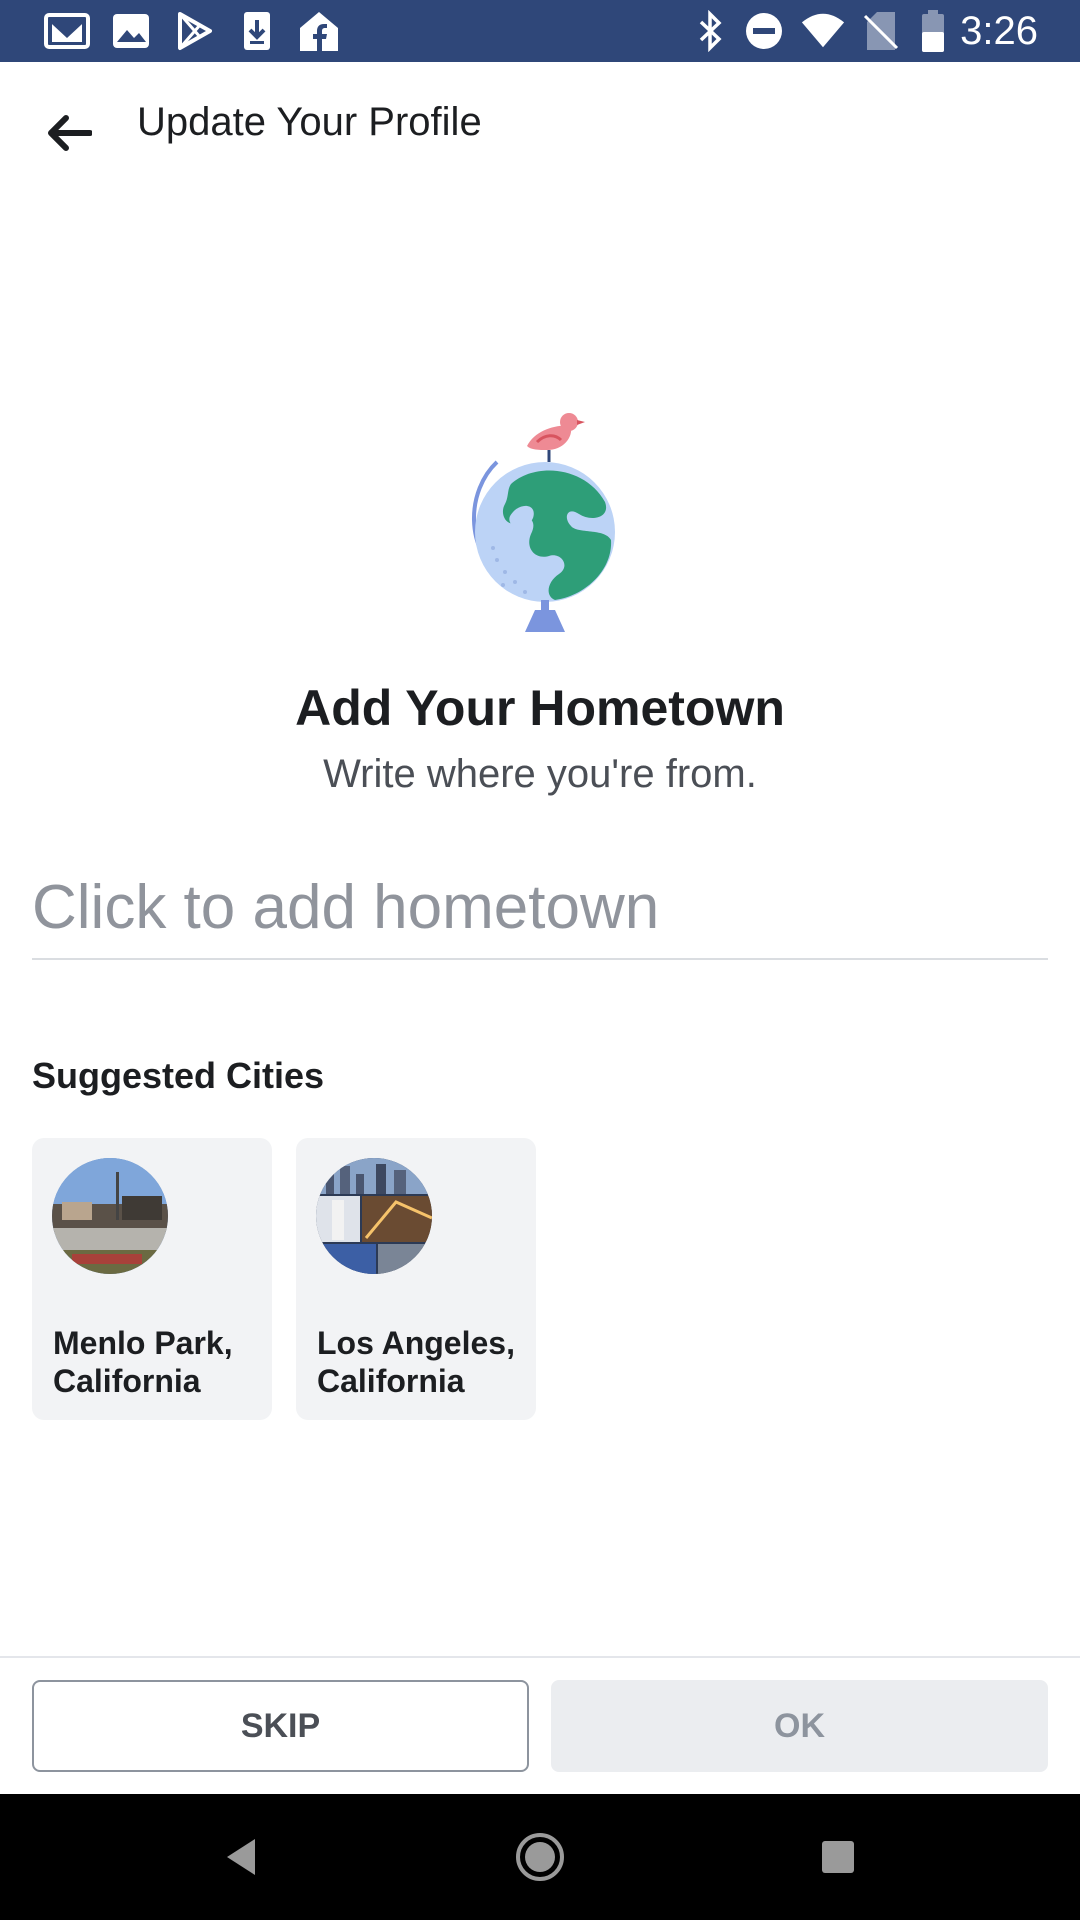 Image resolution: width=1080 pixels, height=1920 pixels. Describe the element at coordinates (152, 1279) in the screenshot. I see `city-card-menlo-park: Menlo Park, California` at that location.